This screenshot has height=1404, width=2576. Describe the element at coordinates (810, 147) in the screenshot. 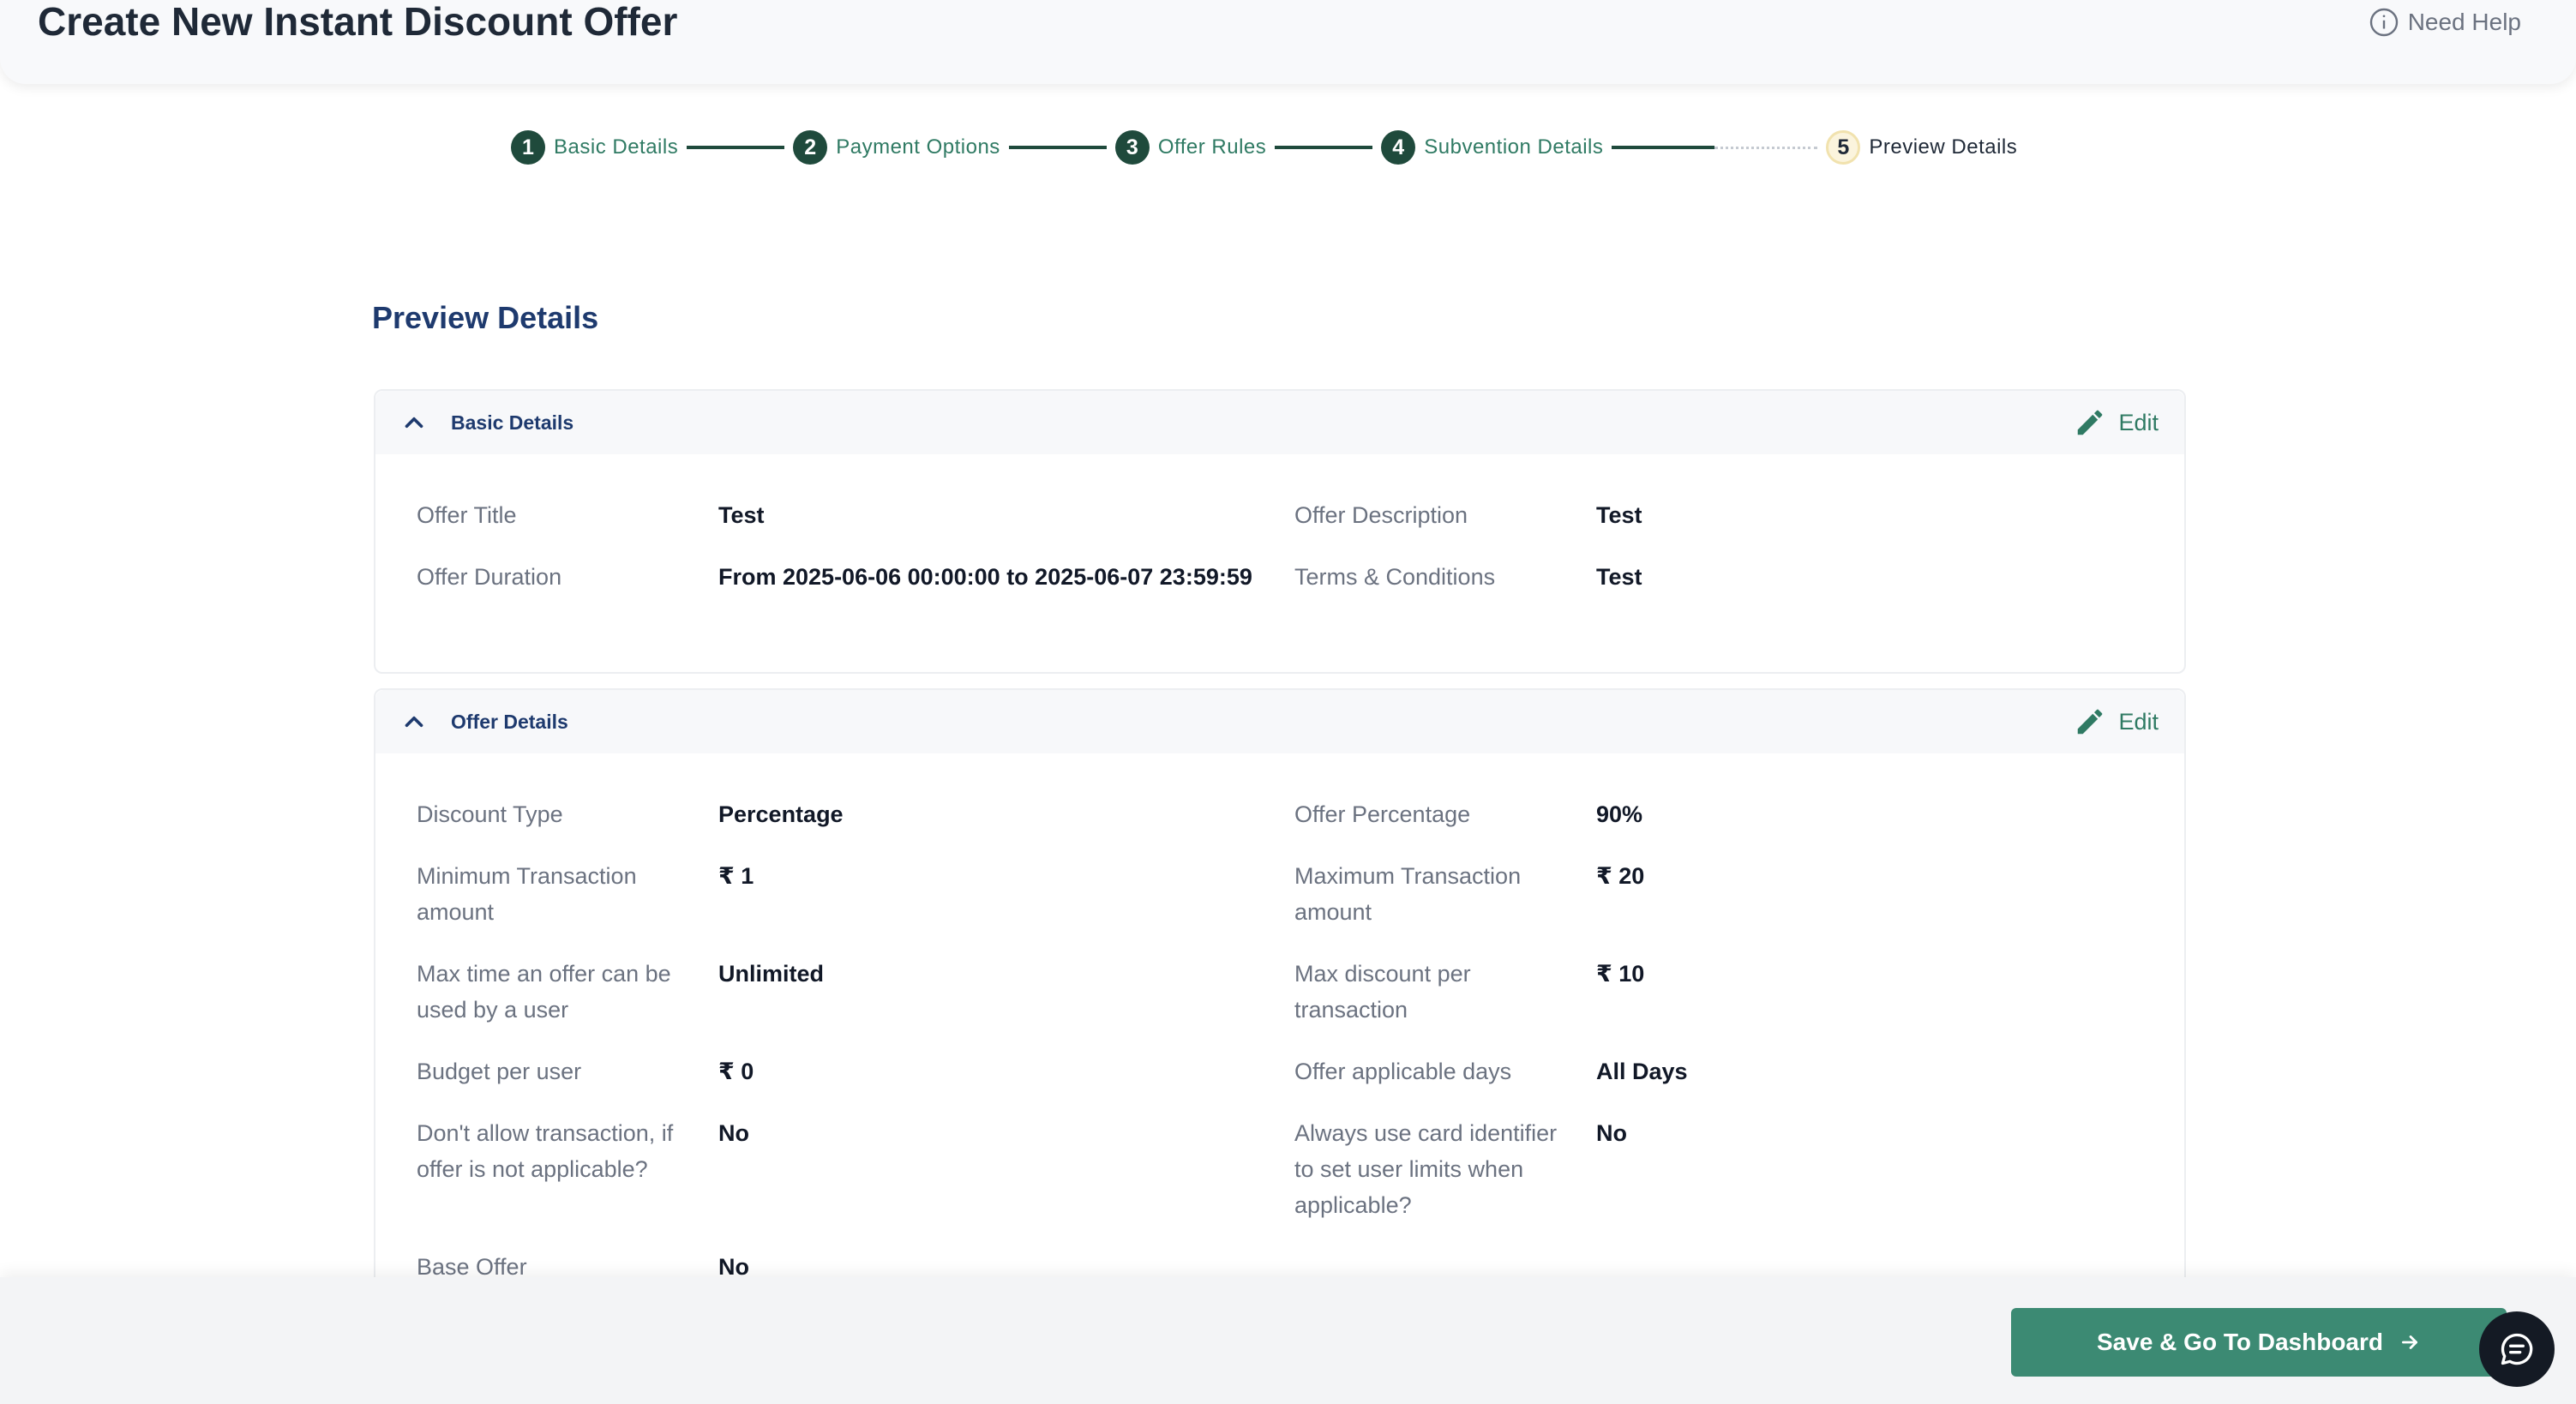

I see `step-number: 2` at that location.